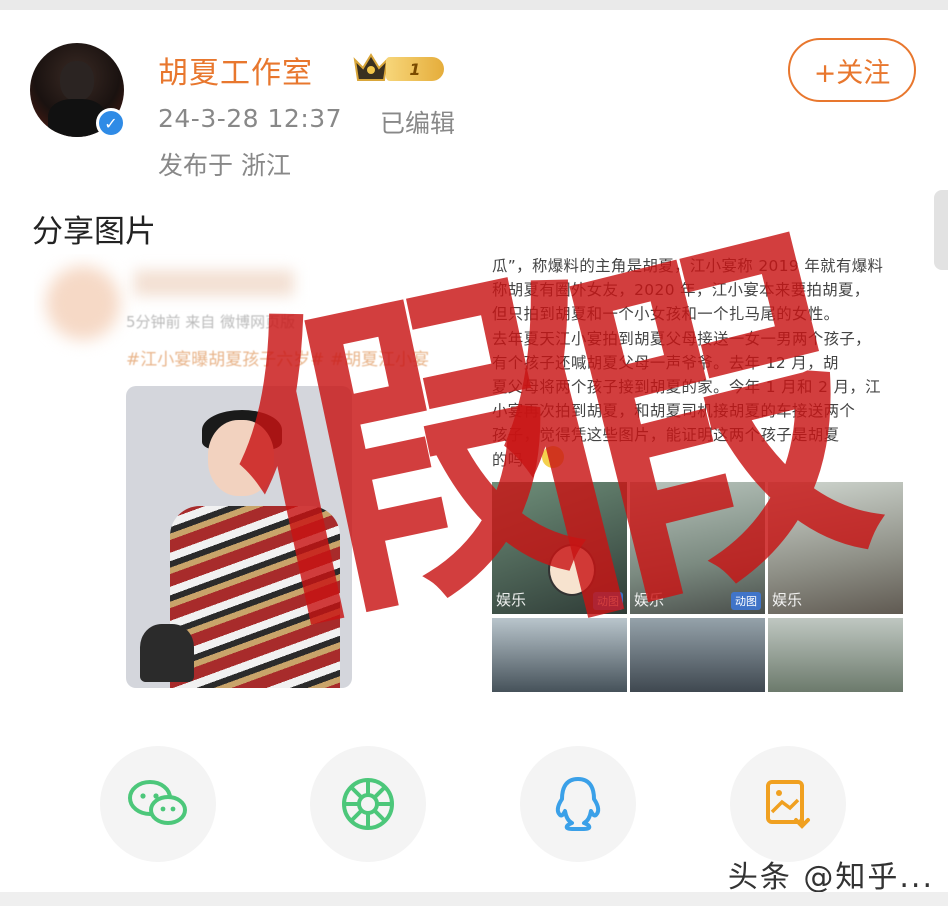 The width and height of the screenshot is (948, 906). I want to click on article-line: 瓜”，称爆料的主角是胡夏，江小宴称 2019 年就有爆料, so click(688, 266).